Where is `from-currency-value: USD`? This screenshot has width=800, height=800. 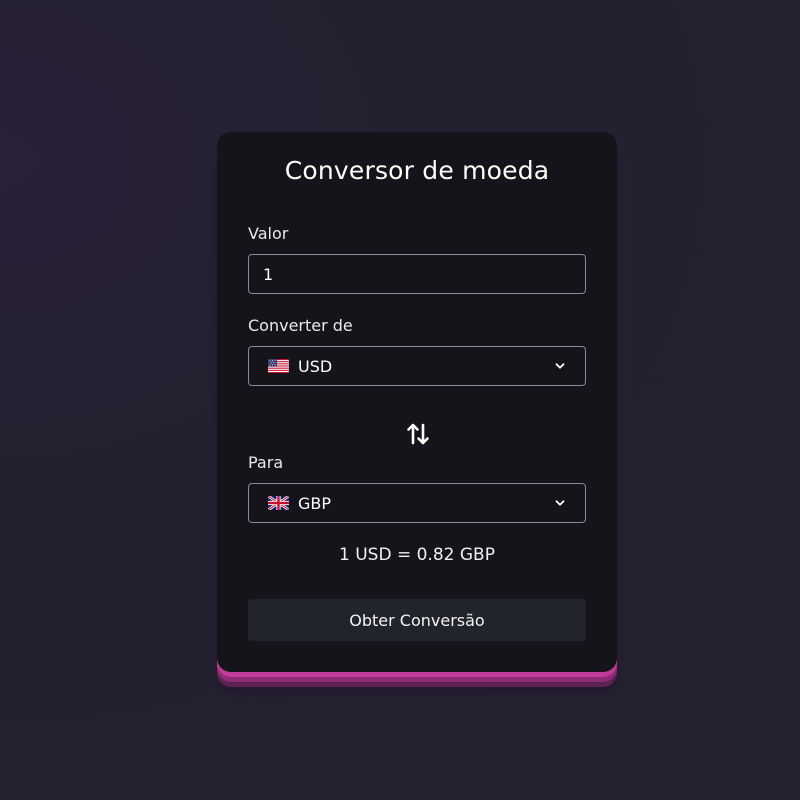 from-currency-value: USD is located at coordinates (315, 366).